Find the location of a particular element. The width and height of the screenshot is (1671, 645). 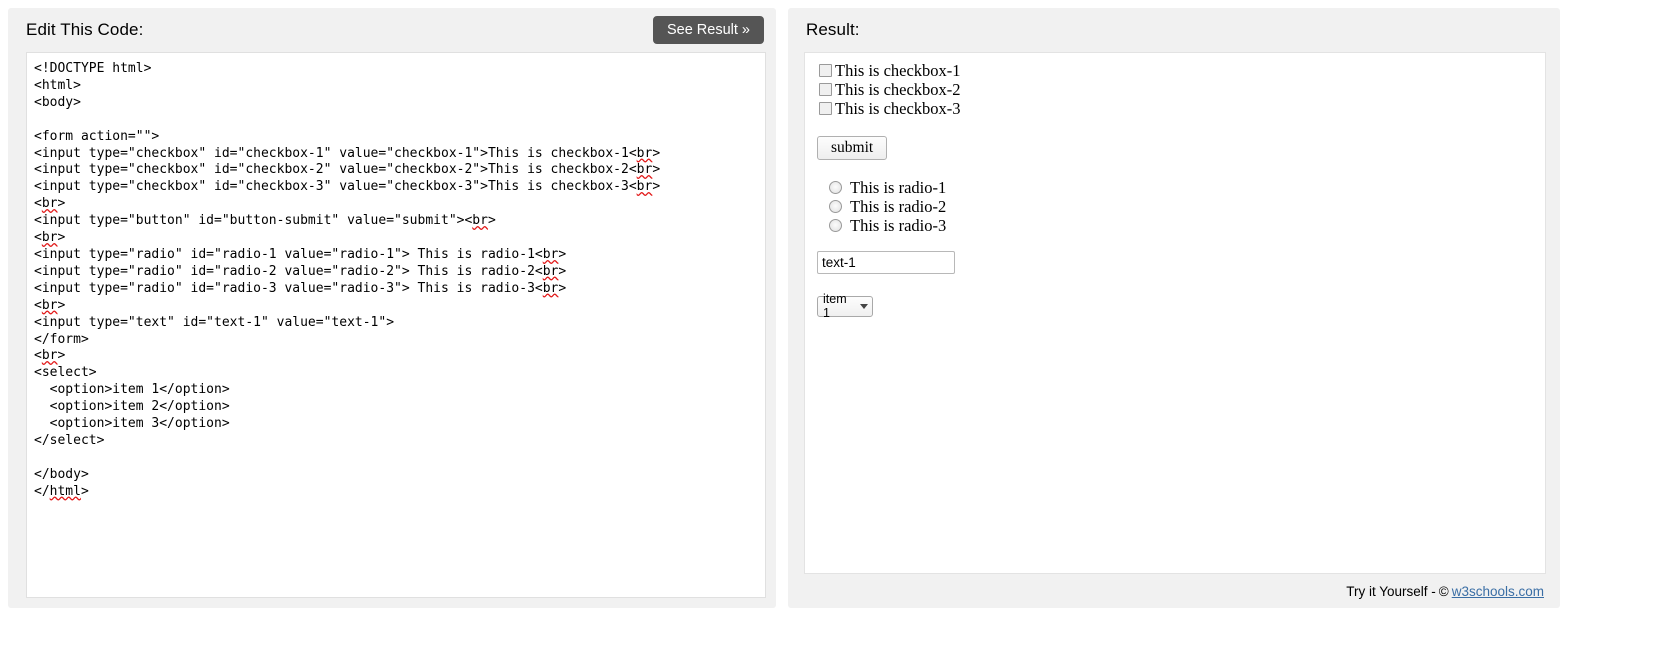

editor-header: Edit This Code: See Result » is located at coordinates (392, 30).